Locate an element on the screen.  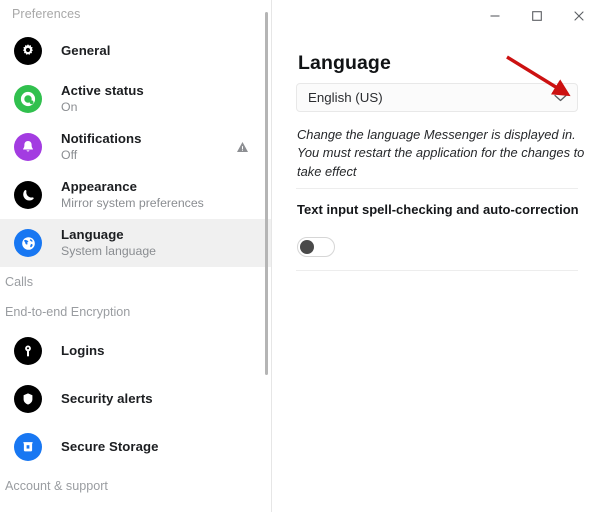
page-title: Language is located at coordinates (344, 63).